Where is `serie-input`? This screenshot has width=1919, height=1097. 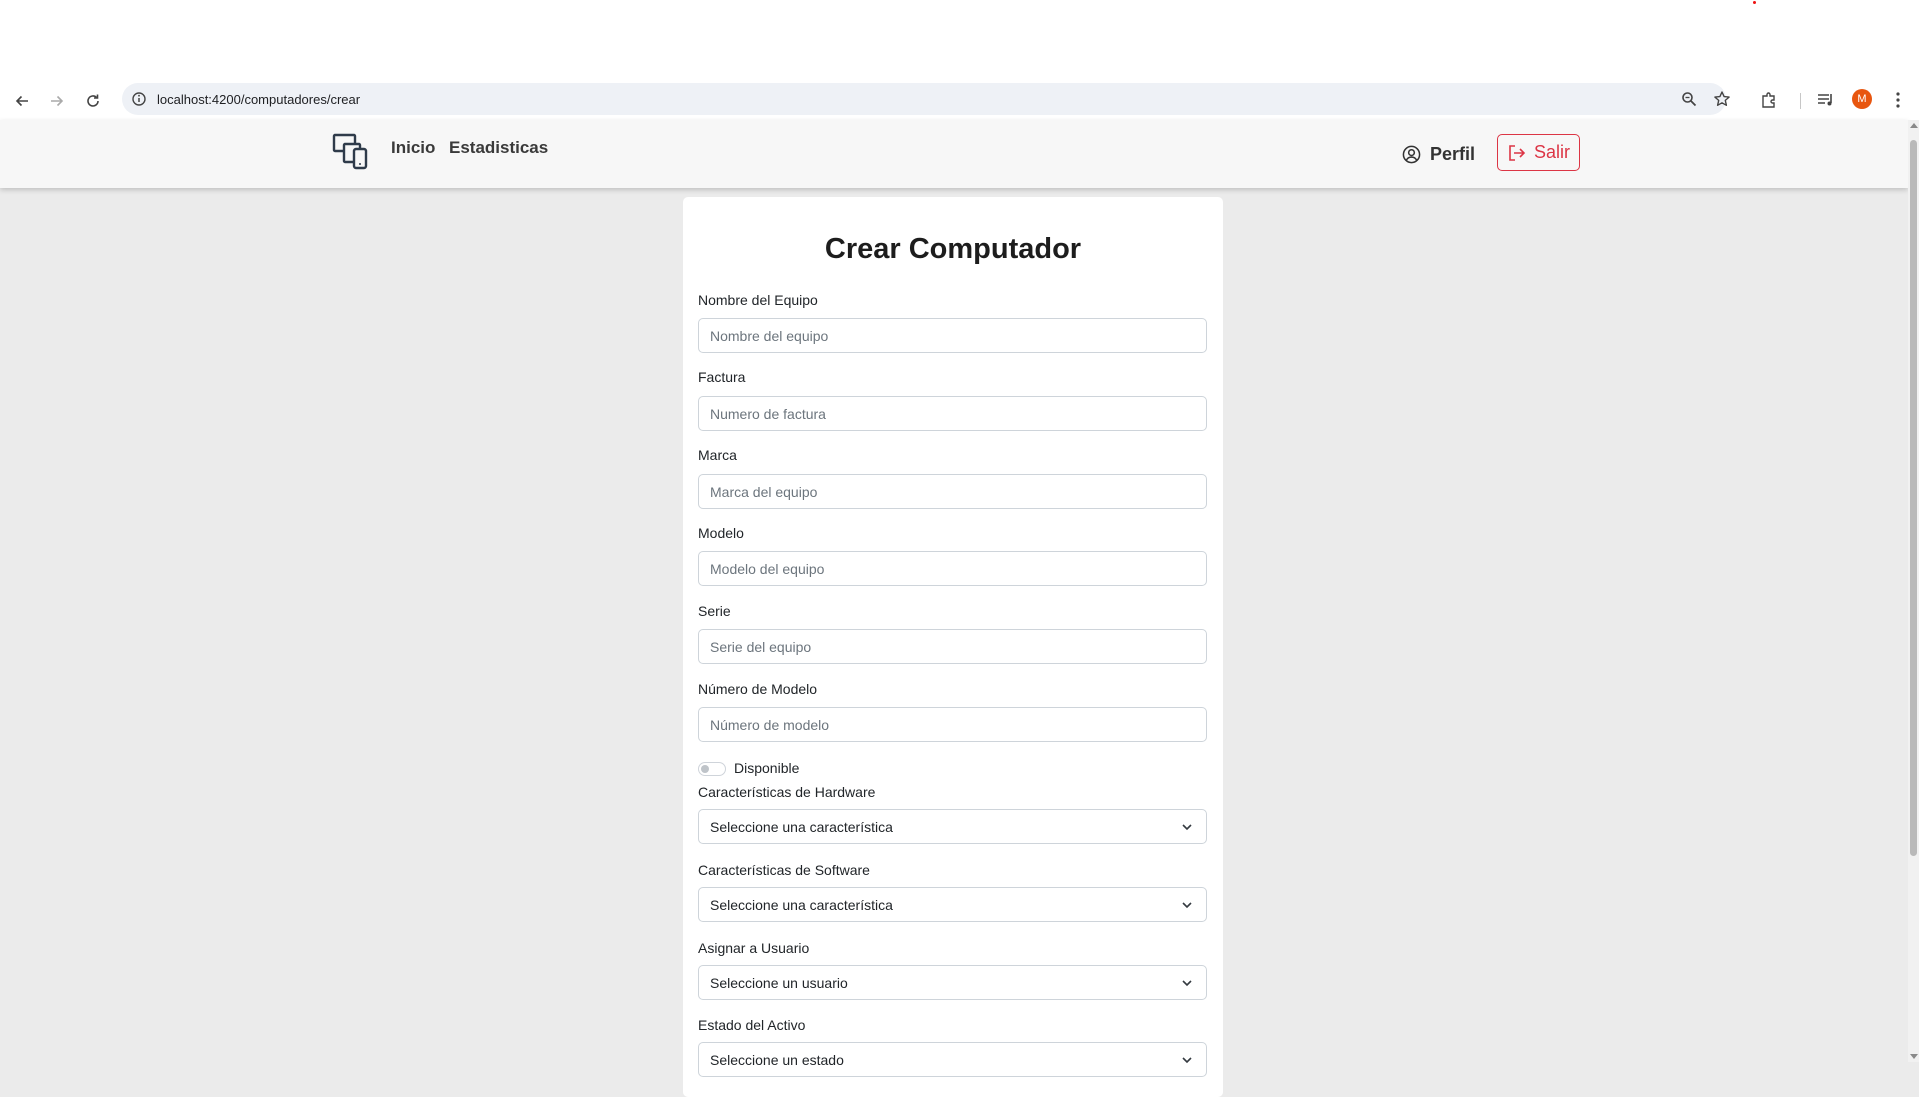 serie-input is located at coordinates (952, 646).